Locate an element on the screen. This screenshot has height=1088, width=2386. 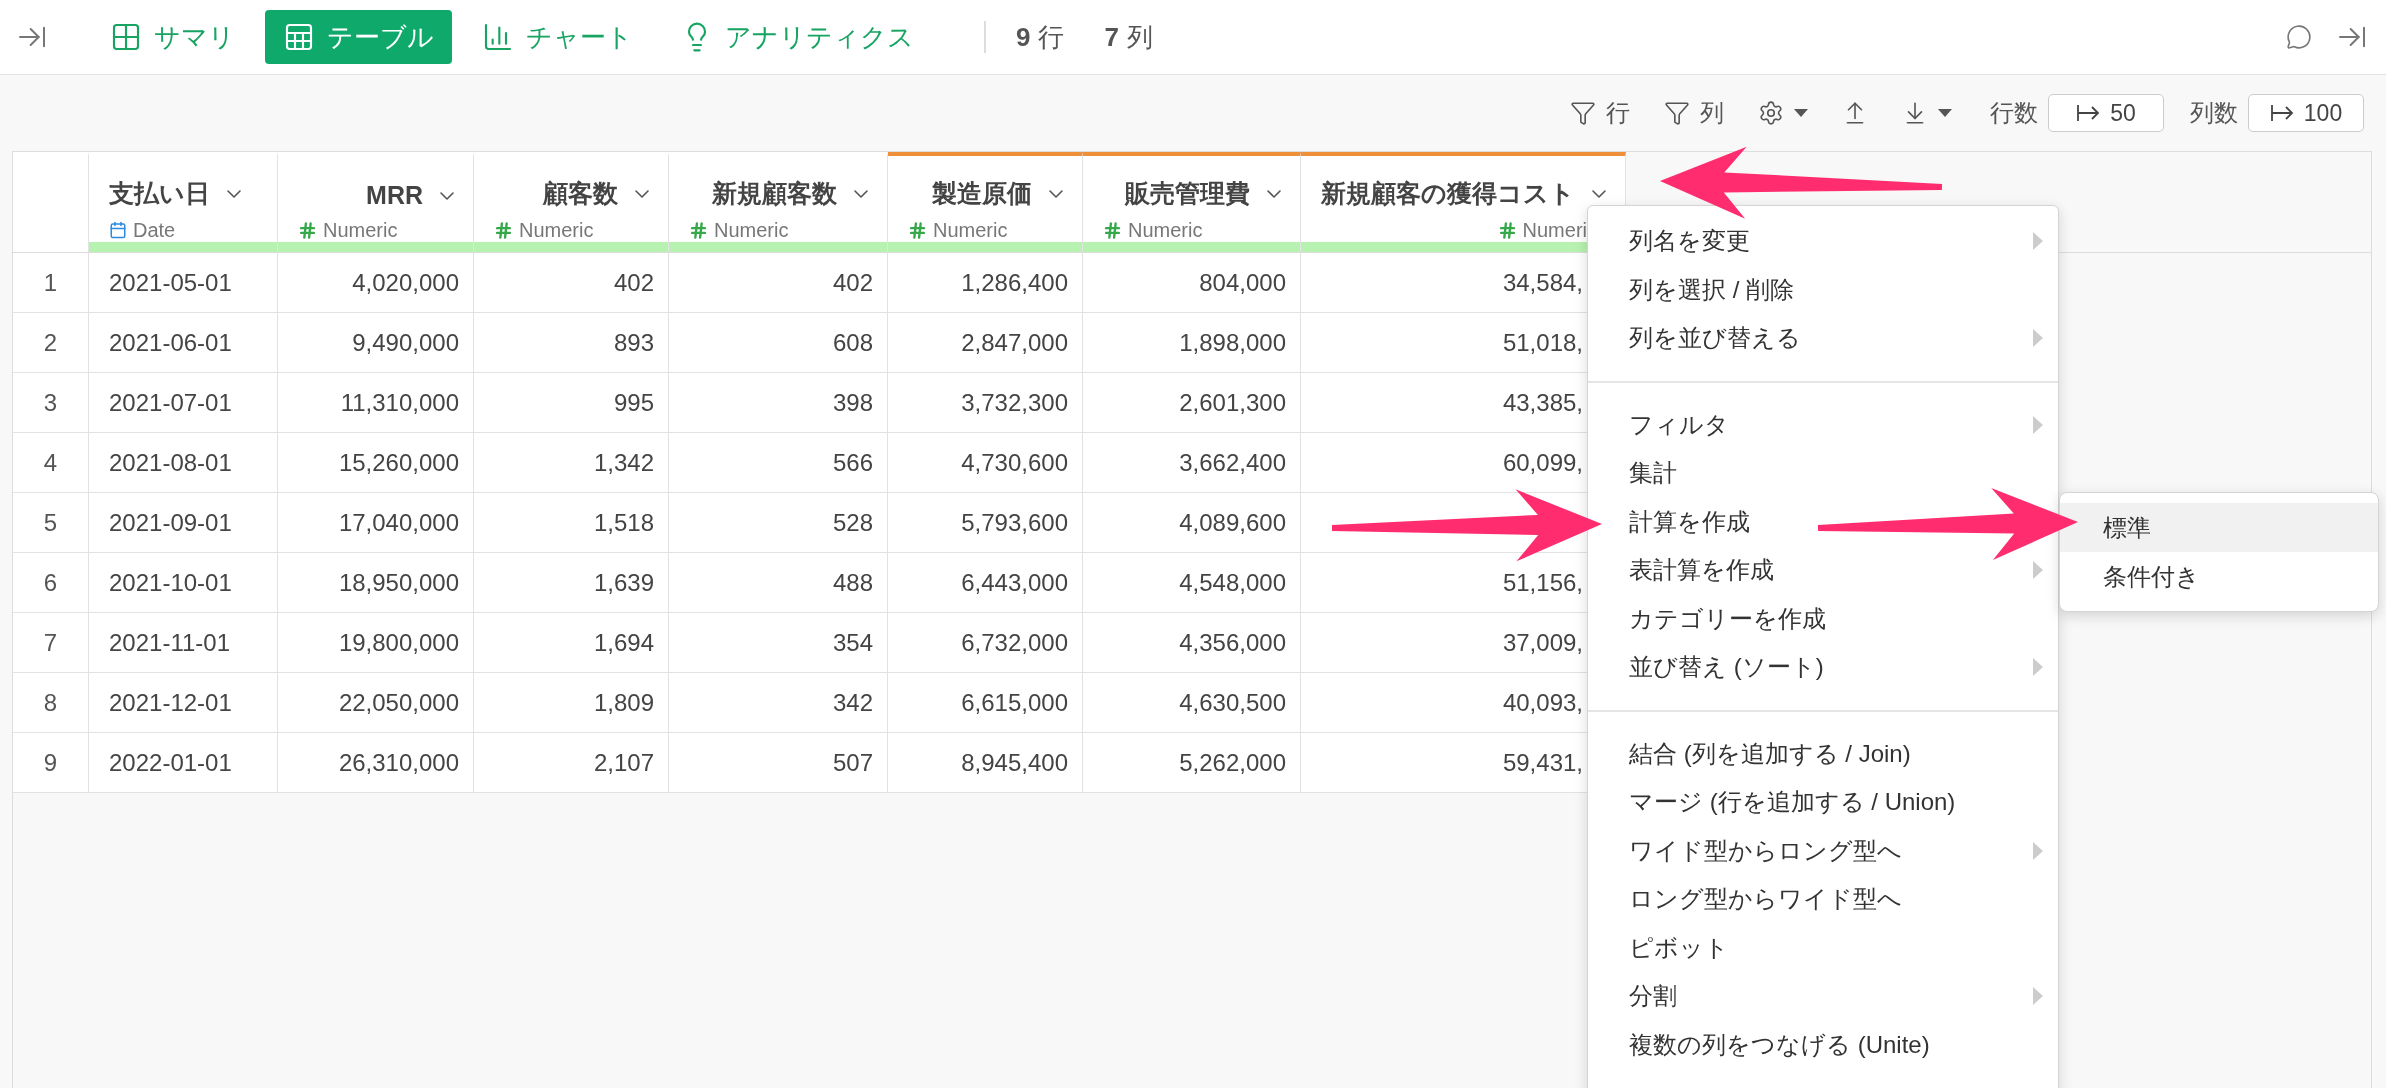
table-cell: 4,730,600 is located at coordinates (985, 463).